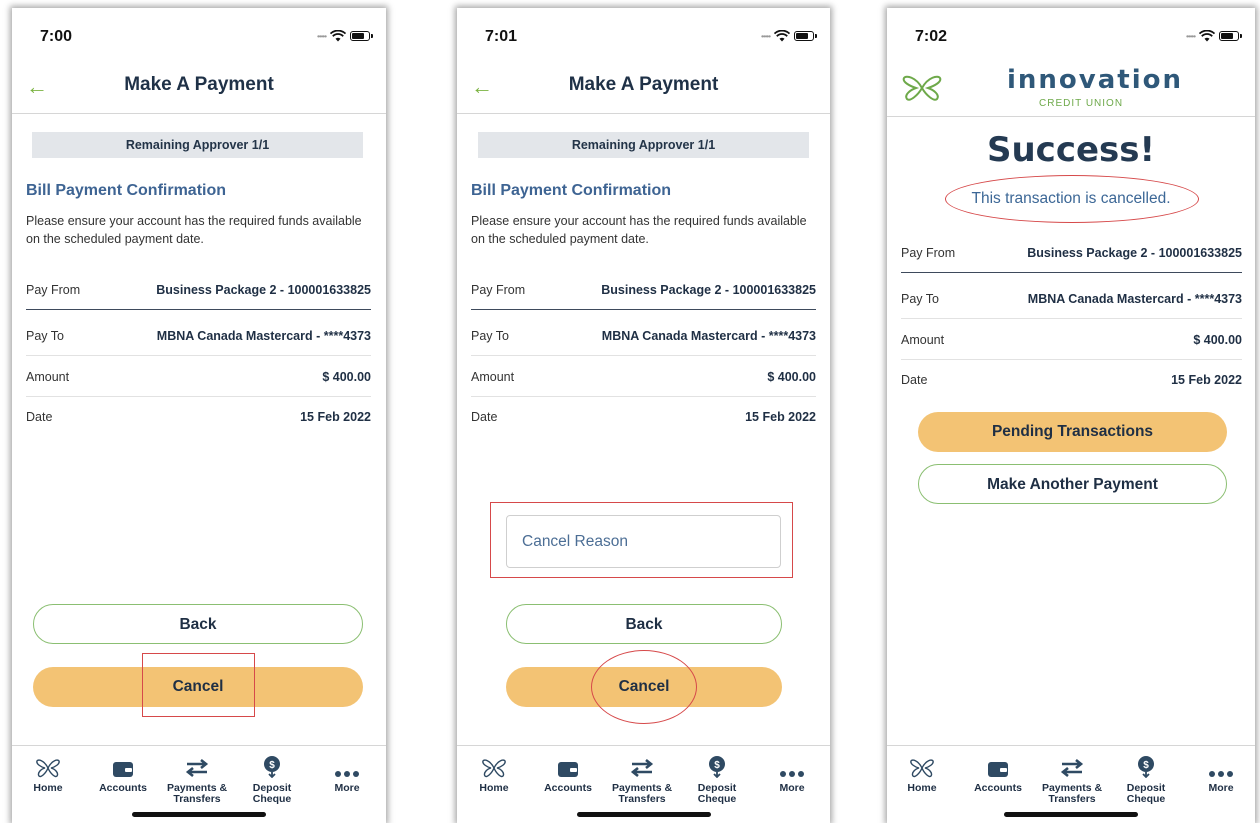  Describe the element at coordinates (922, 788) in the screenshot. I see `tab-label: Home` at that location.